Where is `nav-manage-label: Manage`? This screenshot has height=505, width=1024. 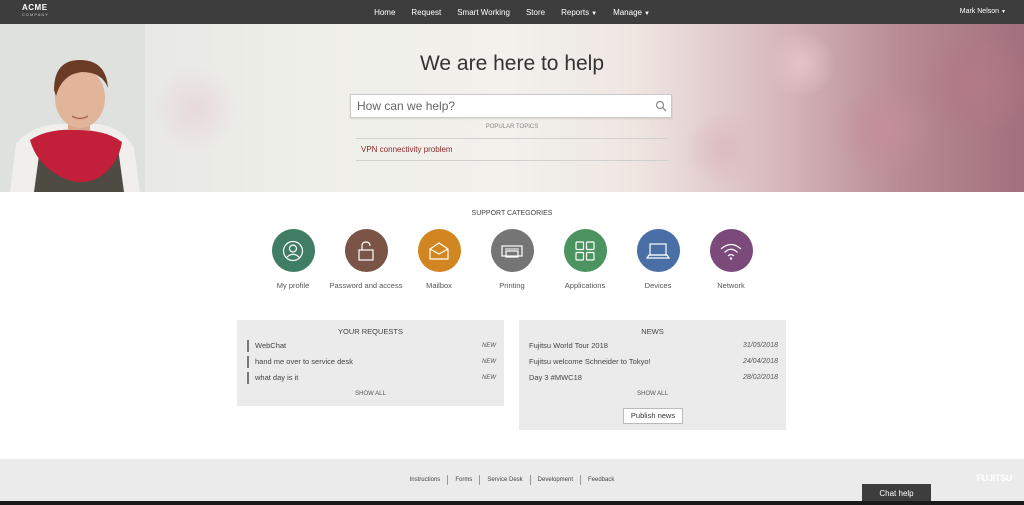
nav-manage-label: Manage is located at coordinates (627, 12).